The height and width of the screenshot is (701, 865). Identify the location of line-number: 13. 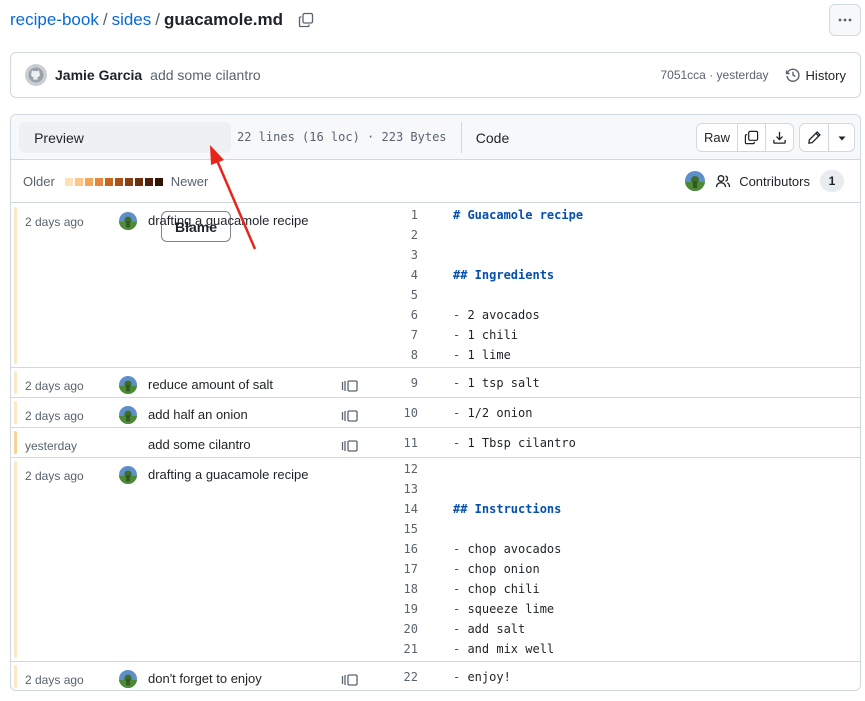
(404, 489).